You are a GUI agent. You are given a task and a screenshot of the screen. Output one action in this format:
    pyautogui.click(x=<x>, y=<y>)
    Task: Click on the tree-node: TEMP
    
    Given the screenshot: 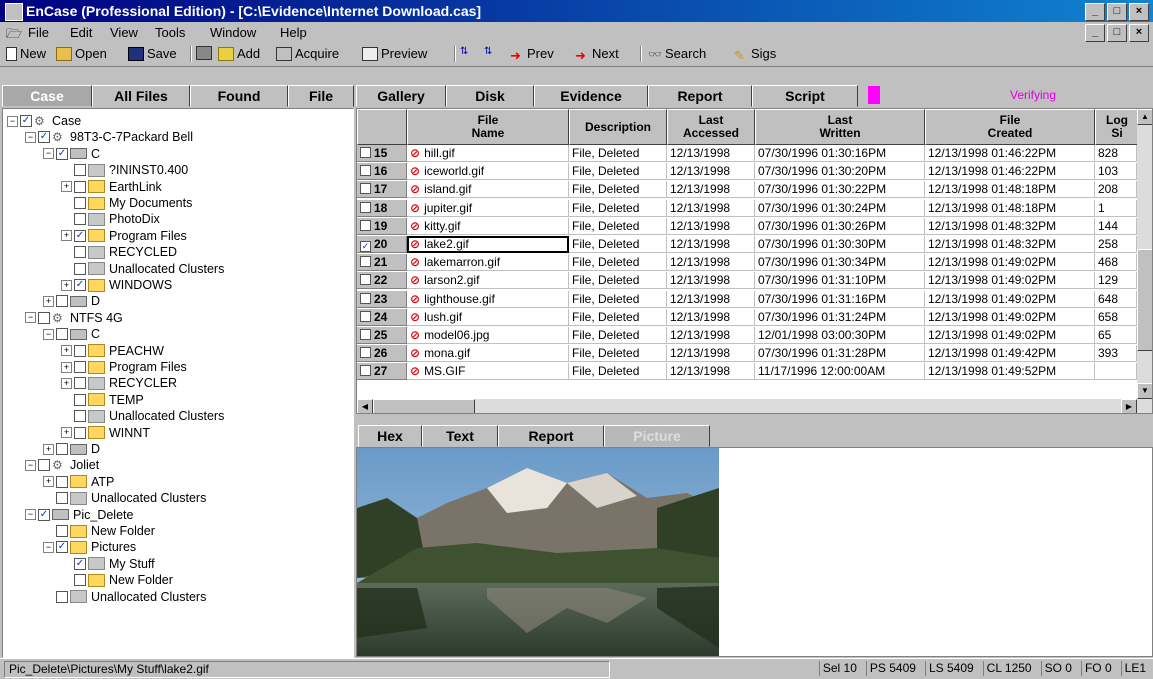 What is the action you would take?
    pyautogui.click(x=102, y=400)
    